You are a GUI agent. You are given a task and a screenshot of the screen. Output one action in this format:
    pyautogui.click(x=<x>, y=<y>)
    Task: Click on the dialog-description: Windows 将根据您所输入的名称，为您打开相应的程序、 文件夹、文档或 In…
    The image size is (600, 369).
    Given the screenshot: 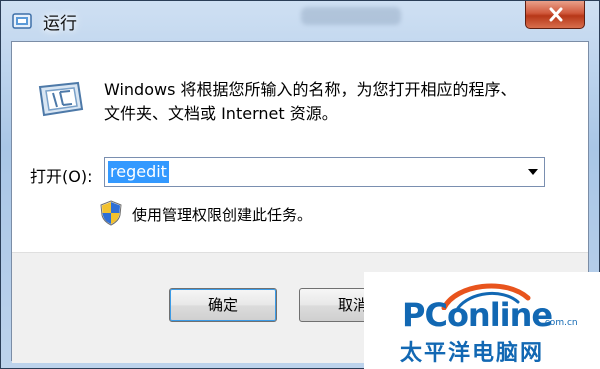 What is the action you would take?
    pyautogui.click(x=339, y=102)
    